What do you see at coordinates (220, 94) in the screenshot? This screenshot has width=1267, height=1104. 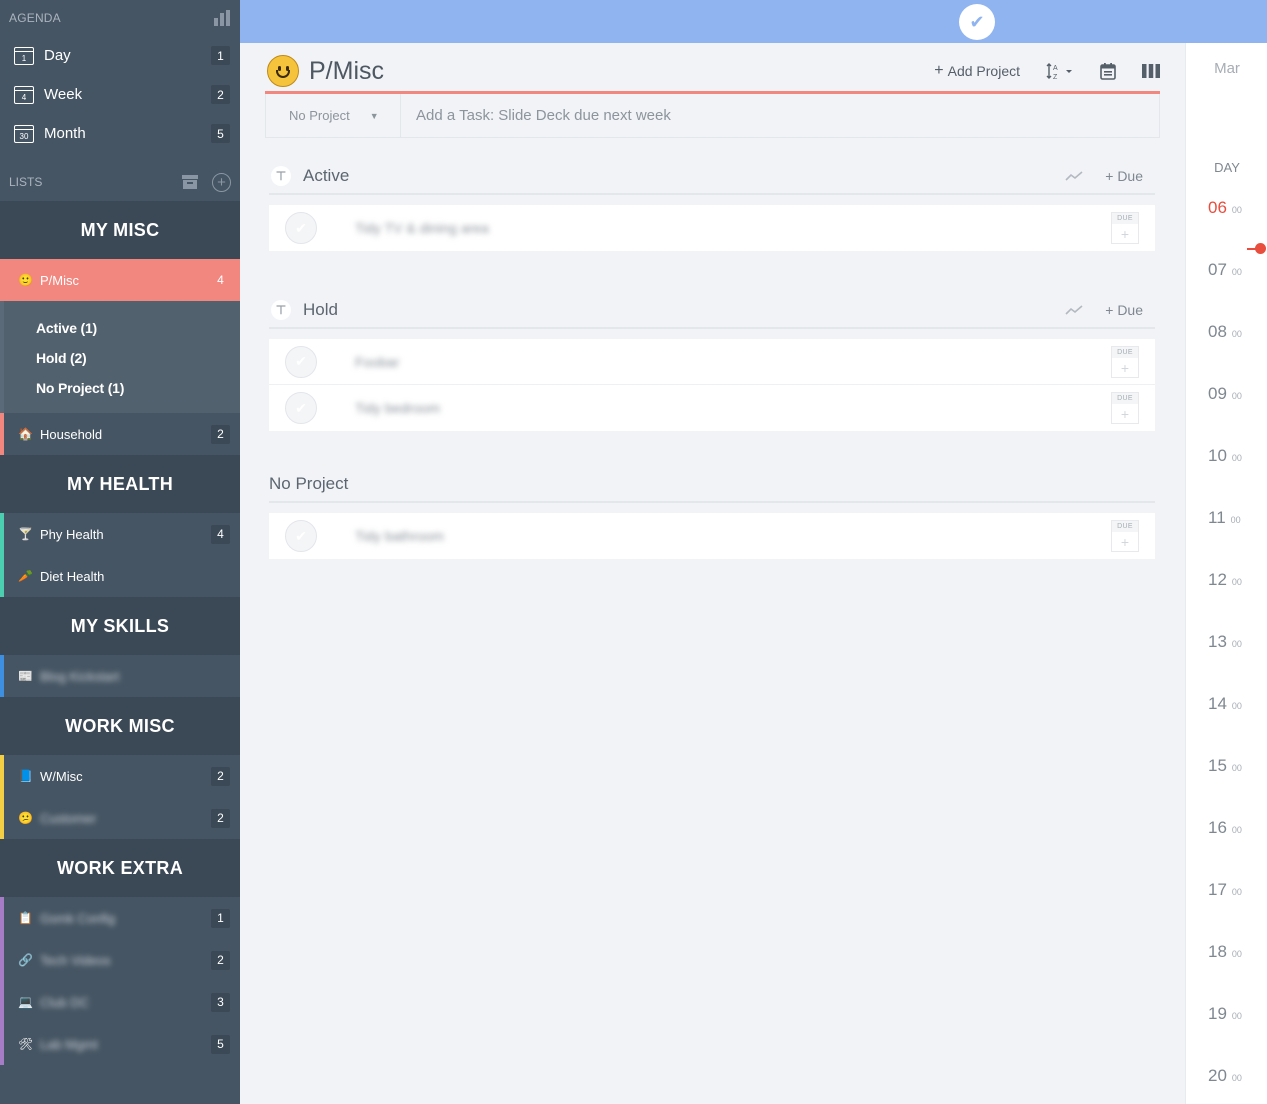 I see `agenda-count: 2` at bounding box center [220, 94].